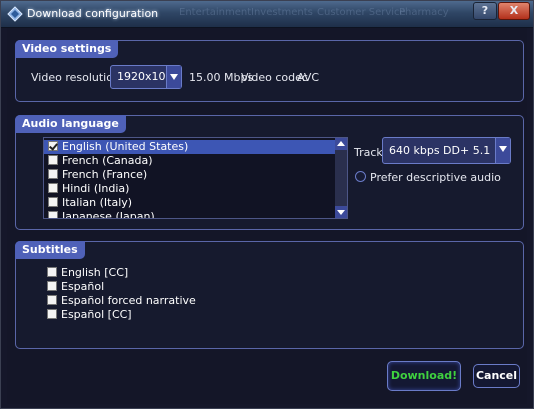 This screenshot has height=409, width=534. Describe the element at coordinates (70, 124) in the screenshot. I see `audio-language-header: Audio language` at that location.